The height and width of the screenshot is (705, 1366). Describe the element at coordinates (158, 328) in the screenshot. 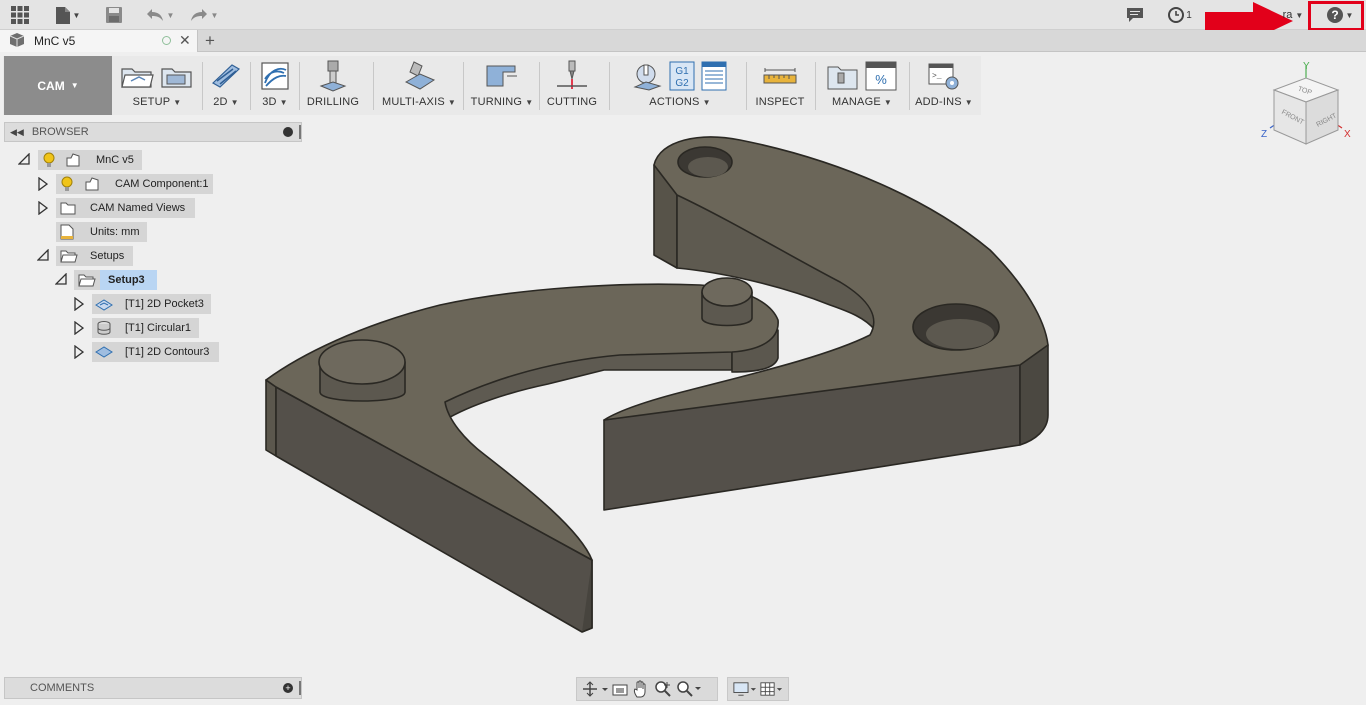

I see `op2-label: [T1] Circular1` at that location.